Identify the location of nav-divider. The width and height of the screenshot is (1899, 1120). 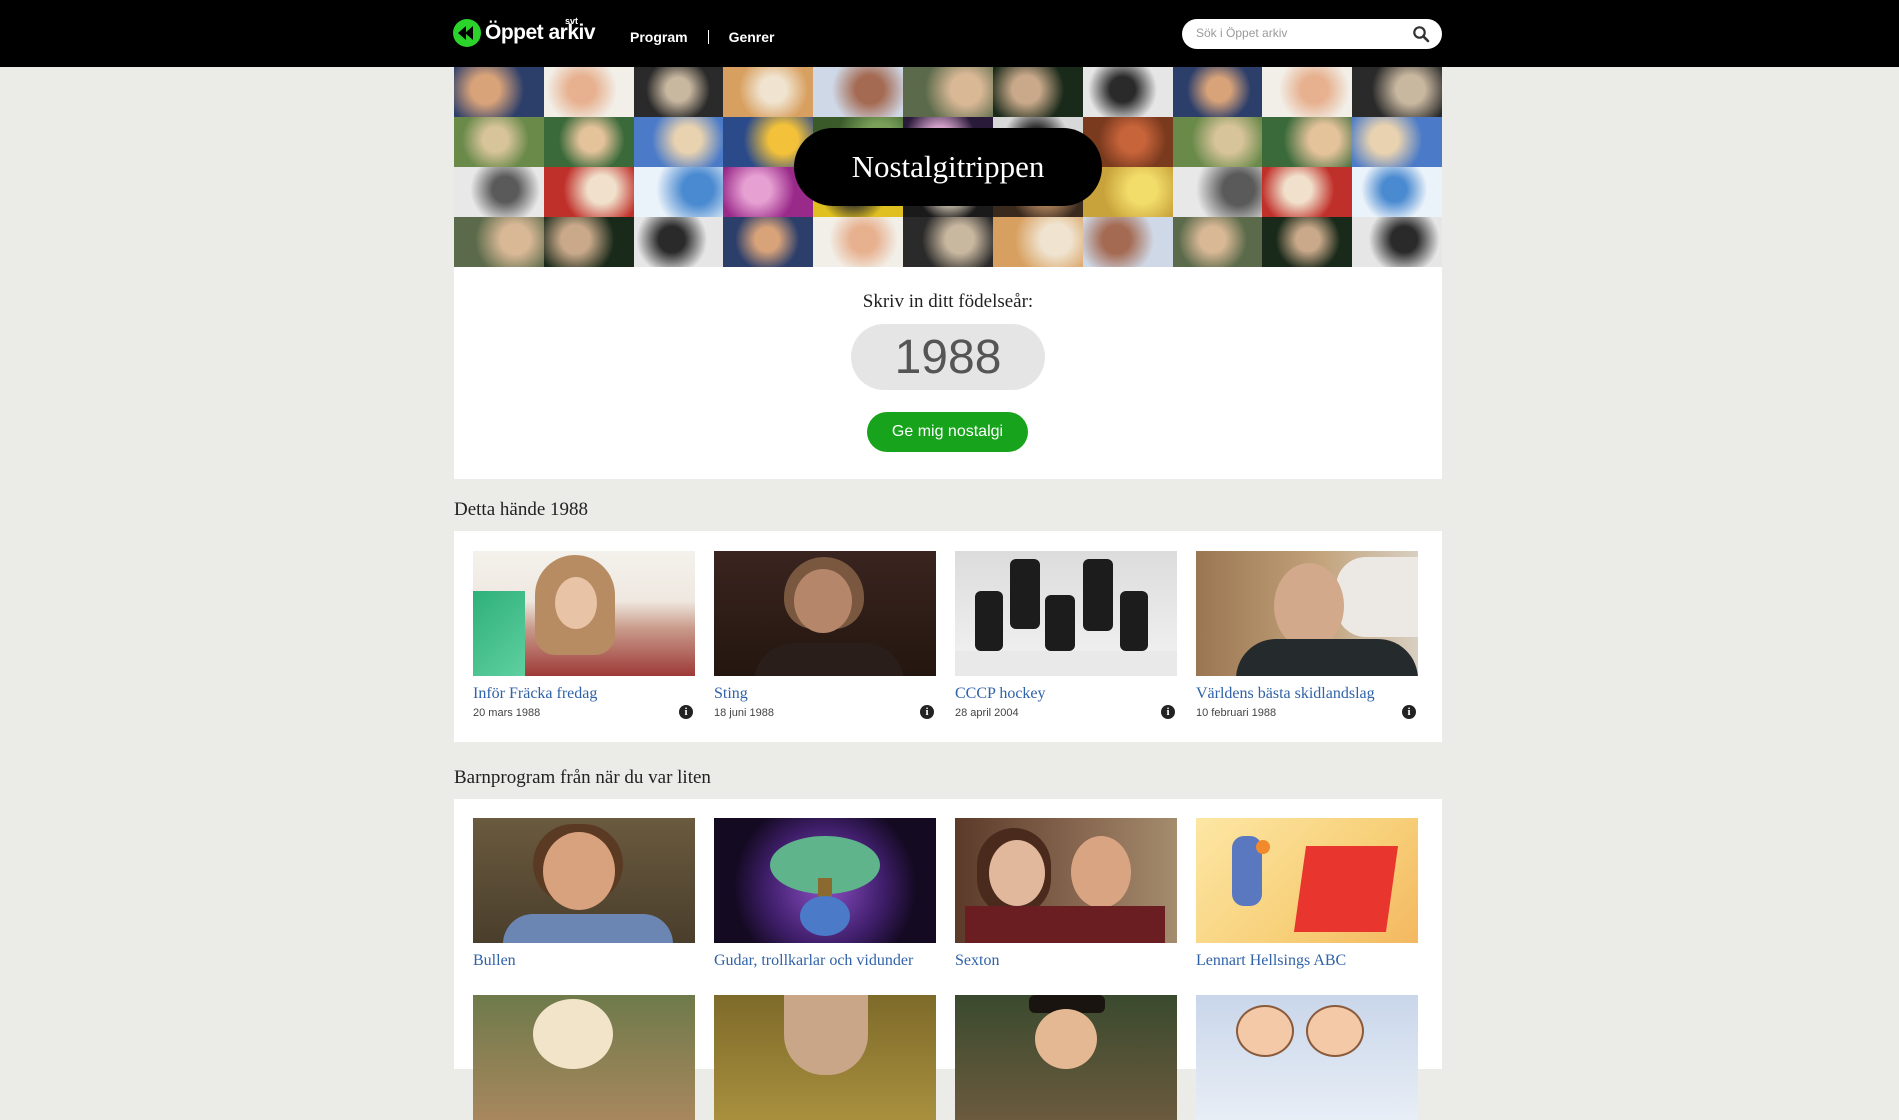
(708, 37).